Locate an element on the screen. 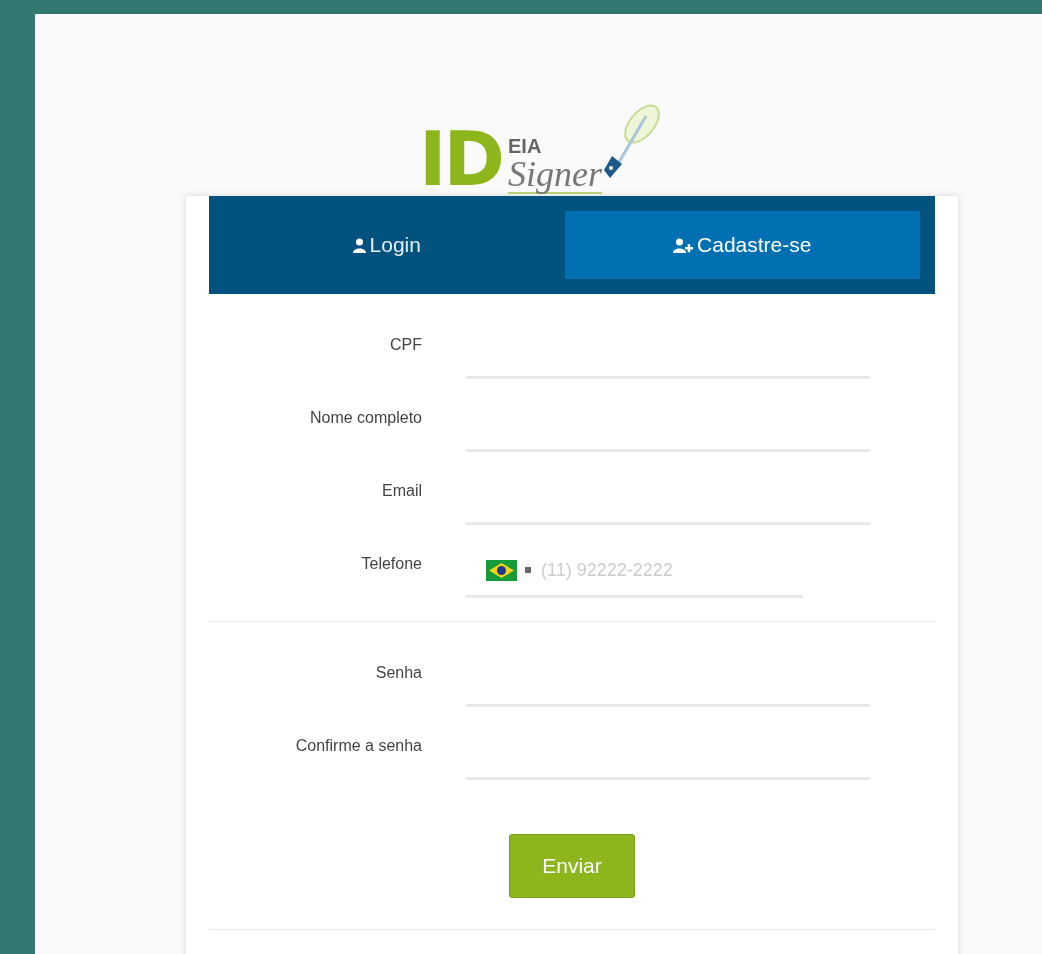 Image resolution: width=1042 pixels, height=954 pixels. field-label: CPF is located at coordinates (405, 344).